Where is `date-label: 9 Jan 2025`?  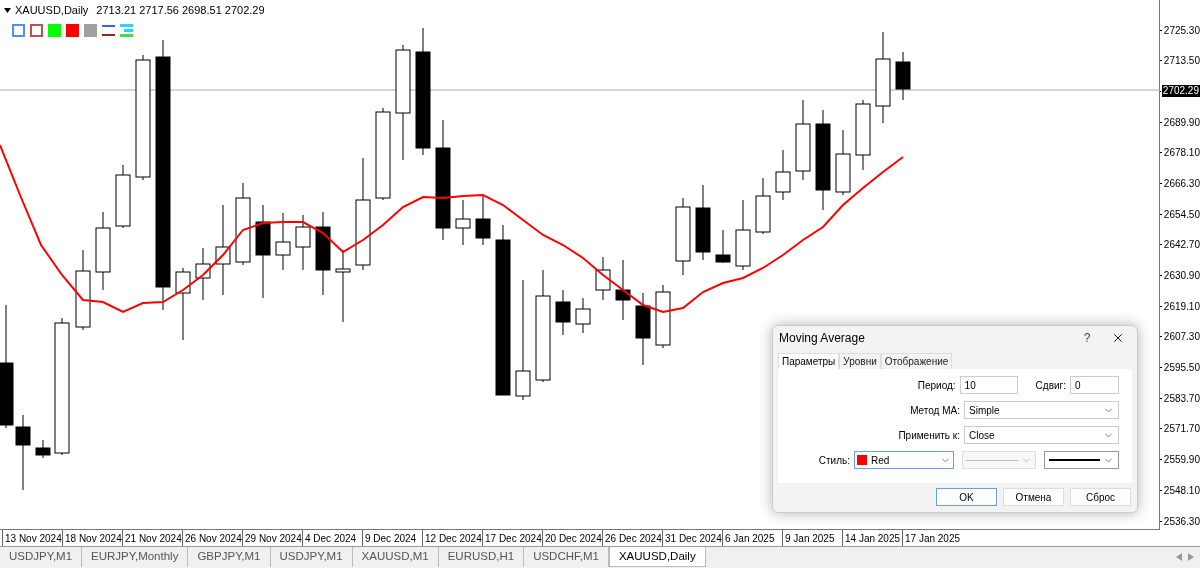
date-label: 9 Jan 2025 is located at coordinates (810, 539).